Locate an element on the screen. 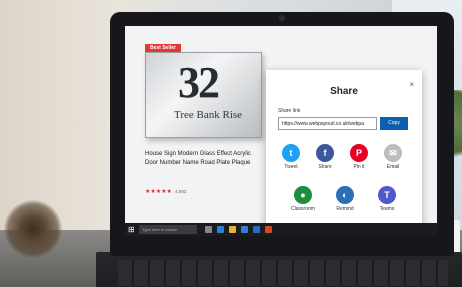 This screenshot has height=287, width=462. tweet-button: t Tweet is located at coordinates (291, 157).